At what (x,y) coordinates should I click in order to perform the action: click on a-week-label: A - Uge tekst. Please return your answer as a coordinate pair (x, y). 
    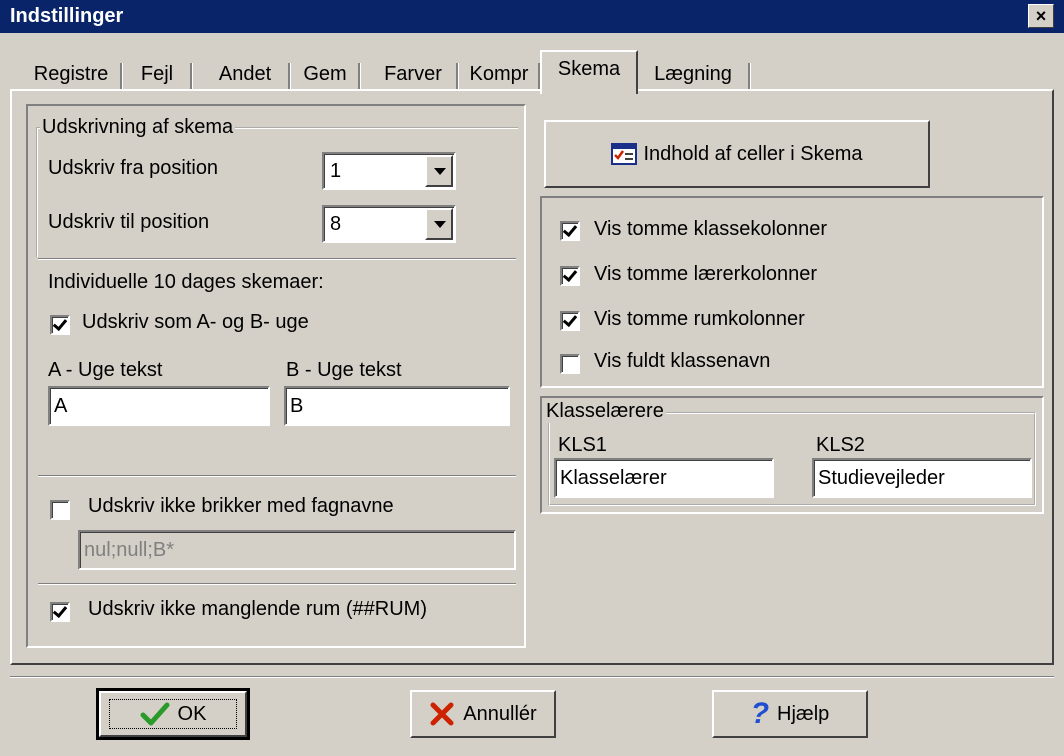
    Looking at the image, I should click on (105, 370).